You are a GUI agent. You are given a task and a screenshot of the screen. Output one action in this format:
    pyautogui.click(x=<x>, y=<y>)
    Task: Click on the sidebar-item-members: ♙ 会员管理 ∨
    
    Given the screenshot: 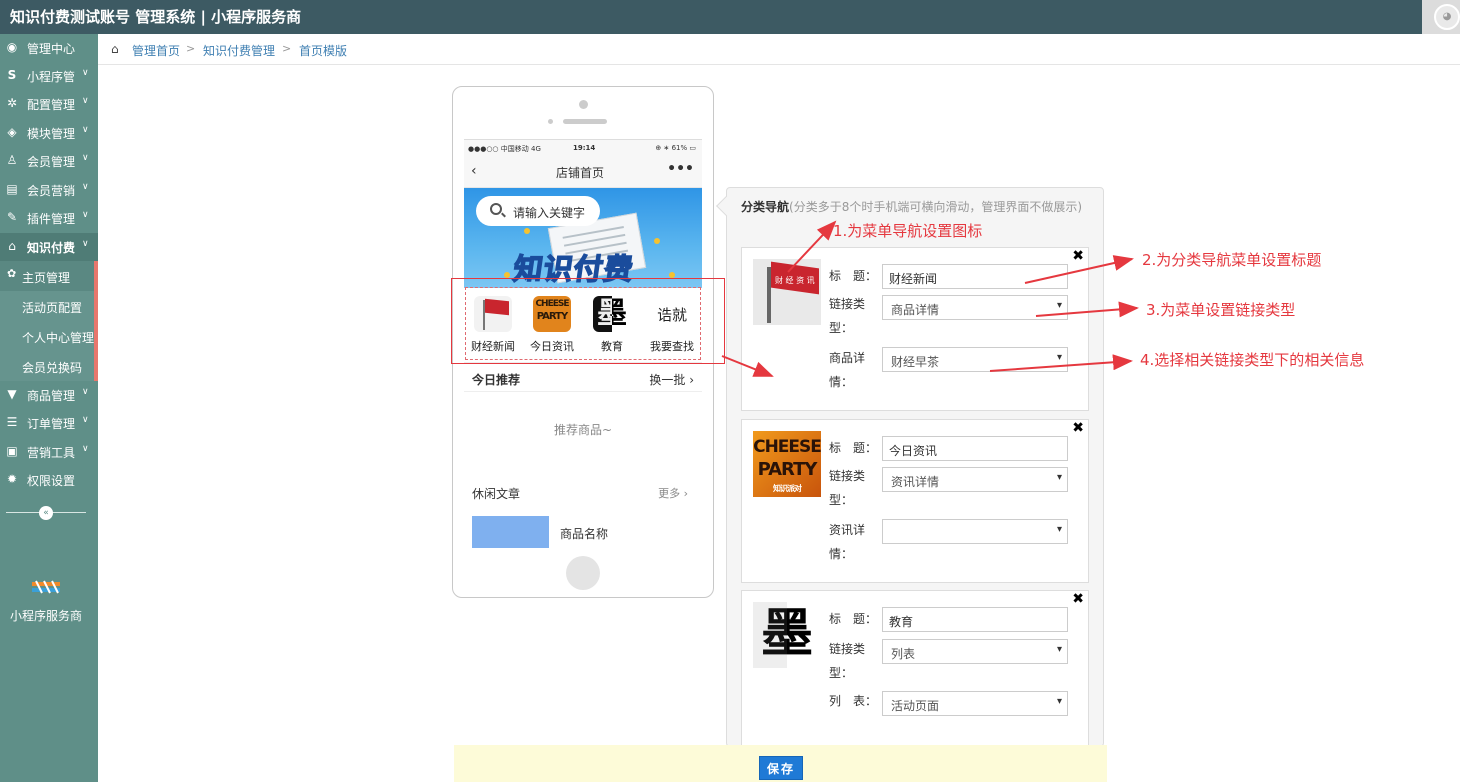 What is the action you would take?
    pyautogui.click(x=49, y=161)
    